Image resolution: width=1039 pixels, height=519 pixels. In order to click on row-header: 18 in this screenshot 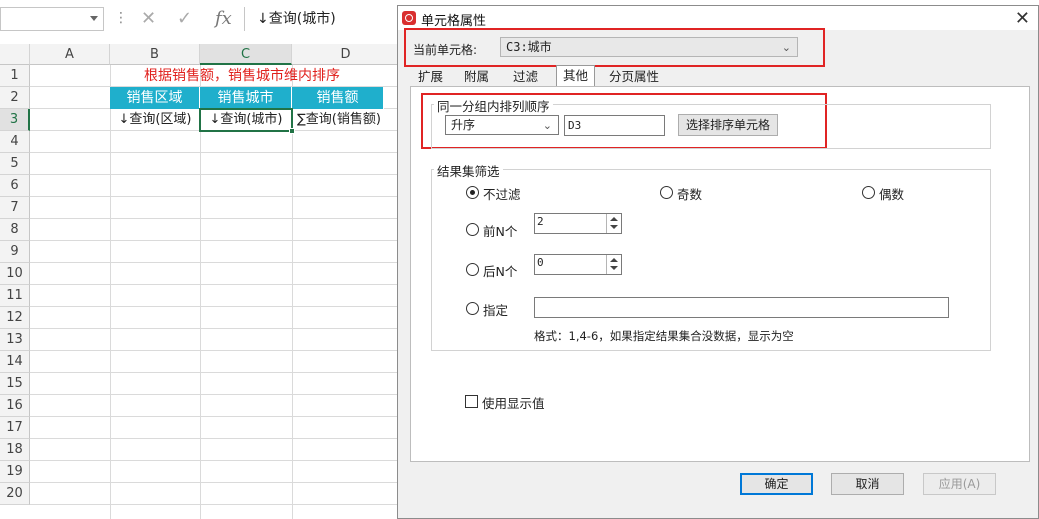, I will do `click(15, 450)`.